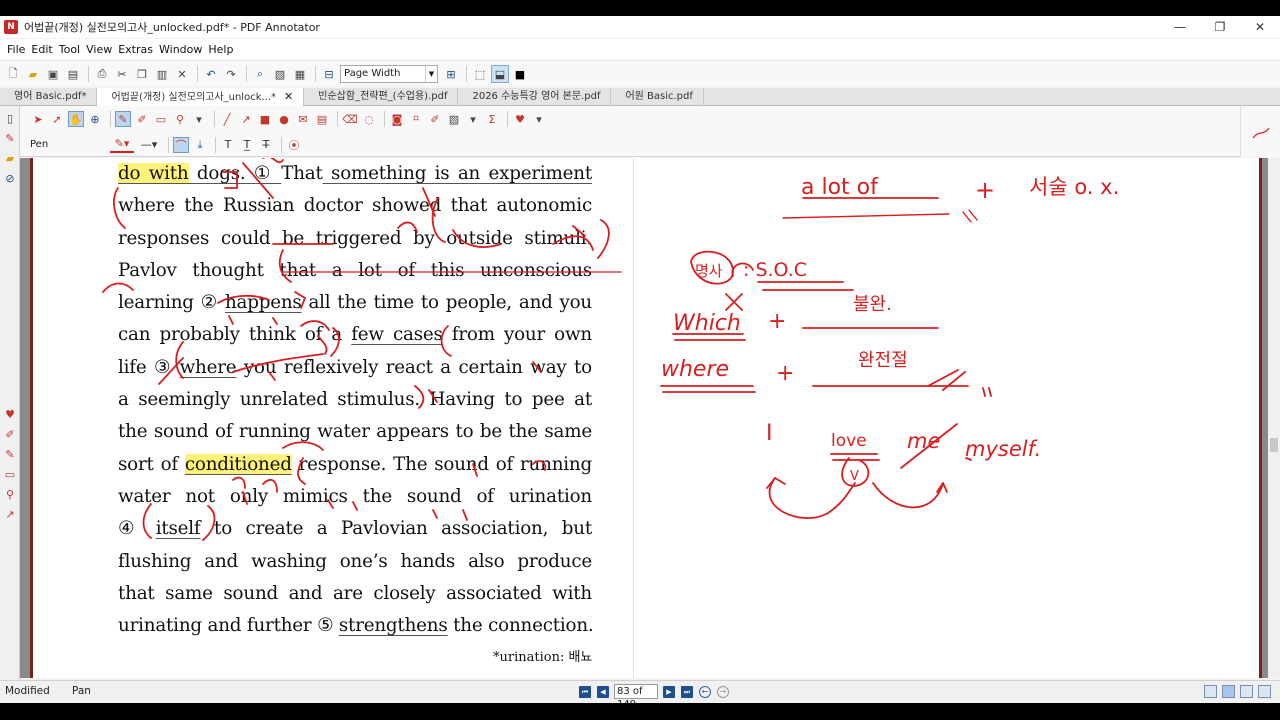 The image size is (1280, 720). Describe the element at coordinates (723, 691) in the screenshot. I see `forward-icon: →` at that location.